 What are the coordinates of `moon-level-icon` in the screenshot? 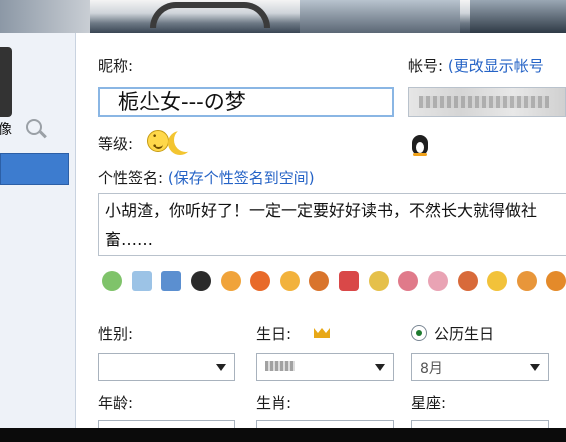 It's located at (186, 140).